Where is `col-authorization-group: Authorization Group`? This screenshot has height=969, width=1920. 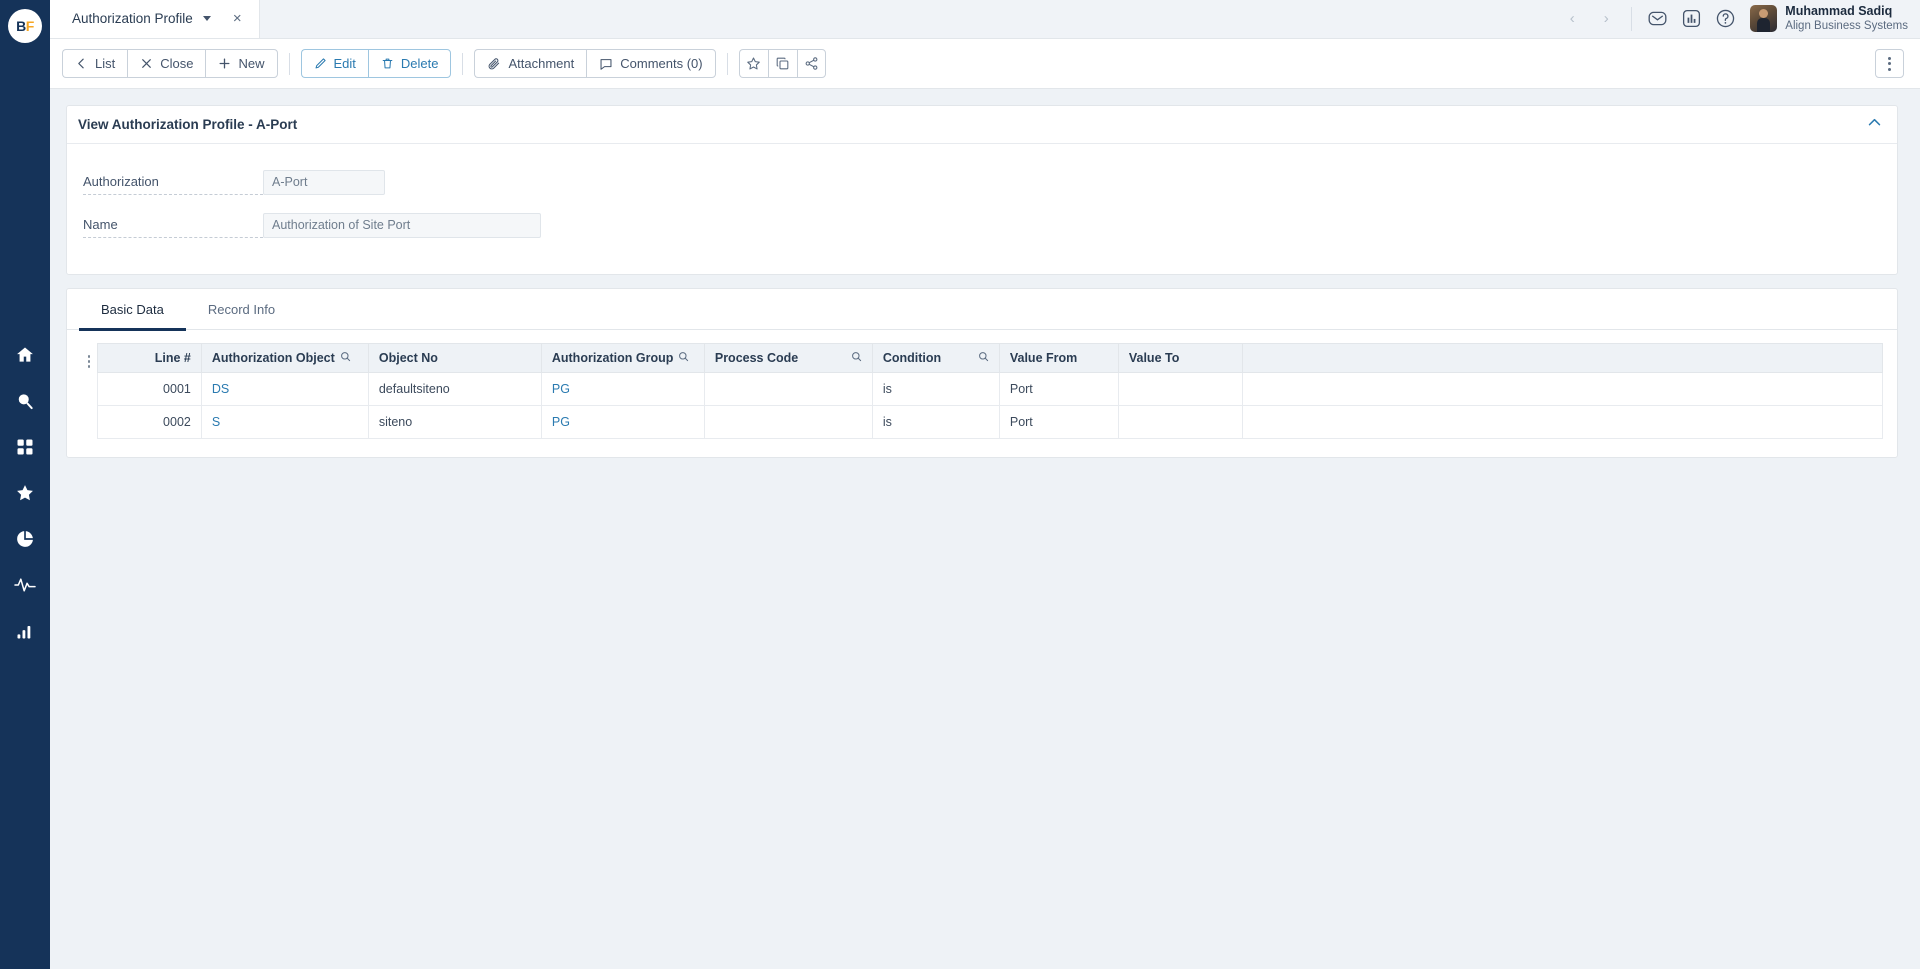
col-authorization-group: Authorization Group is located at coordinates (622, 358).